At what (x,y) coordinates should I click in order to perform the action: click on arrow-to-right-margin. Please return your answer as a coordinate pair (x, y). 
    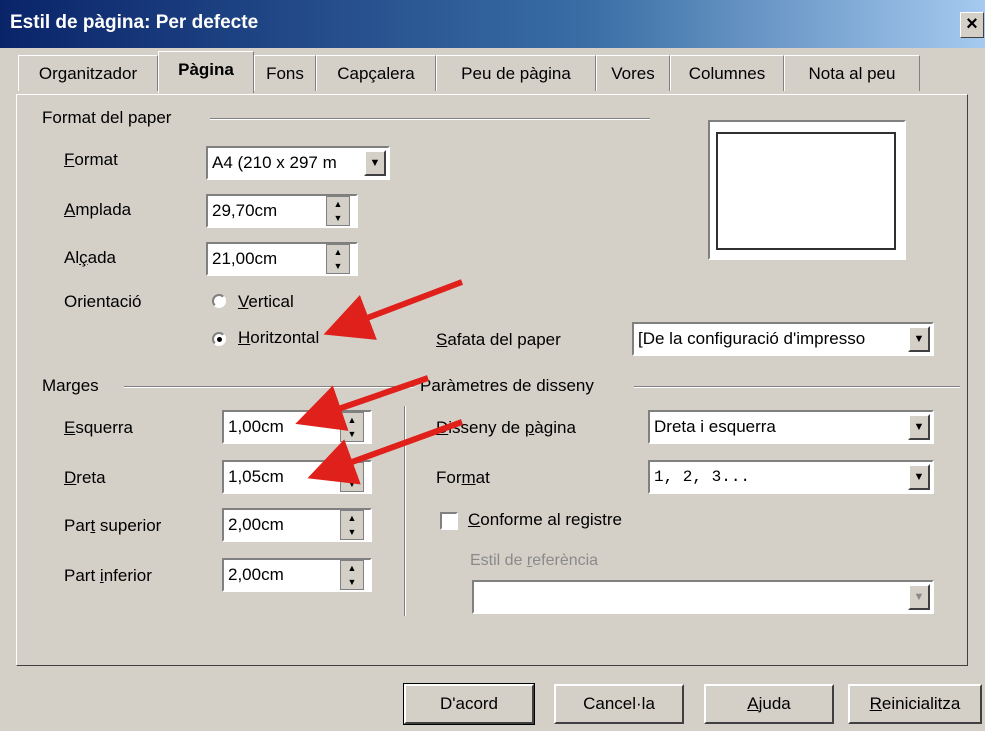
    Looking at the image, I should click on (385, 452).